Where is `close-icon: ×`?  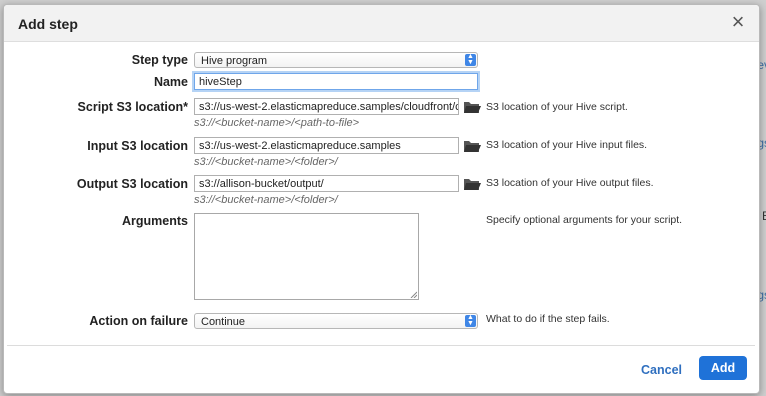 close-icon: × is located at coordinates (738, 22).